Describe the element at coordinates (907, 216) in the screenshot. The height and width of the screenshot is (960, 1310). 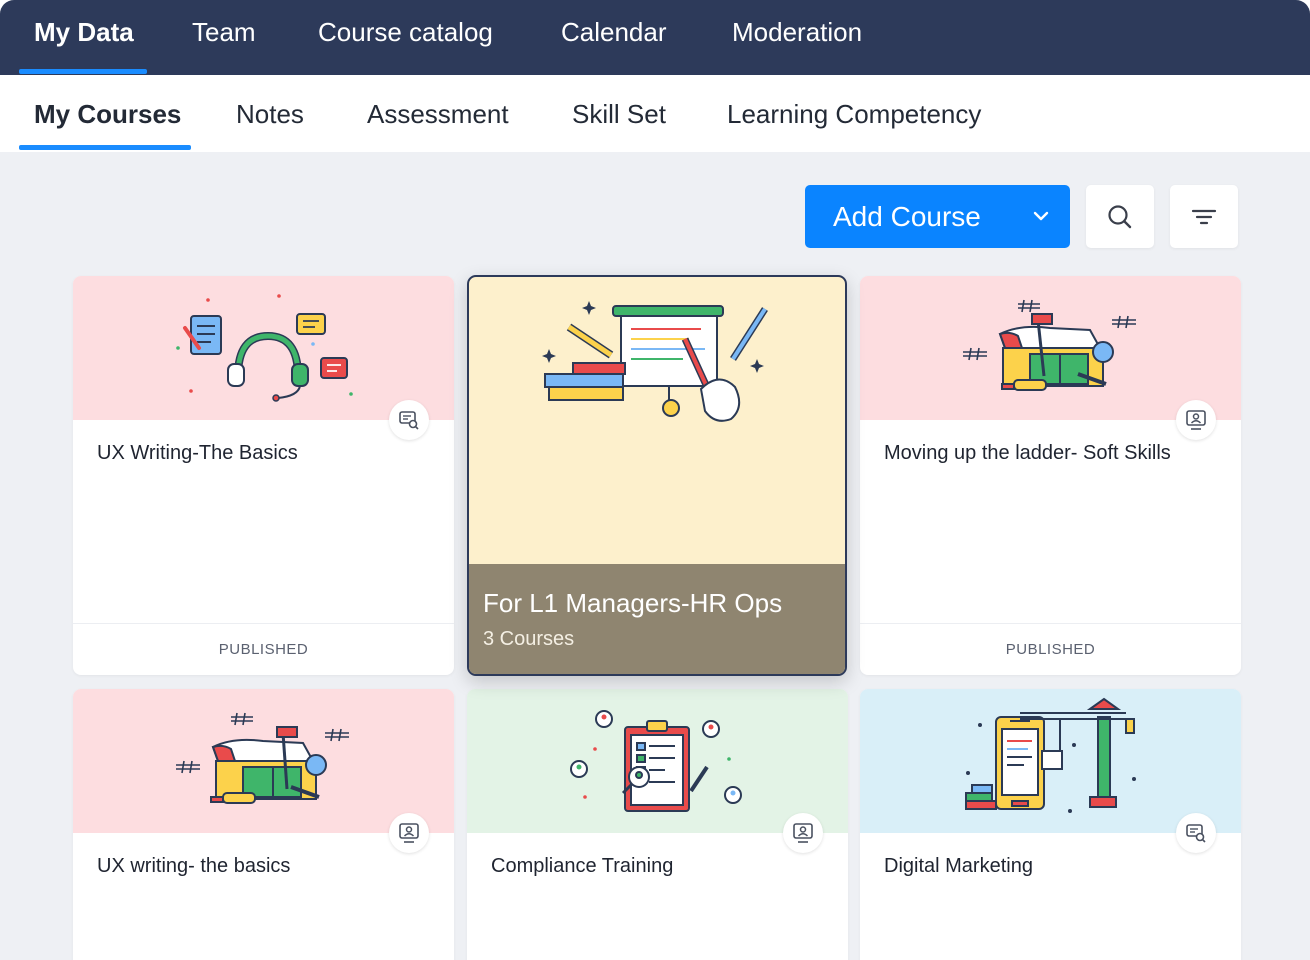
I see `add-course-label: Add Course` at that location.